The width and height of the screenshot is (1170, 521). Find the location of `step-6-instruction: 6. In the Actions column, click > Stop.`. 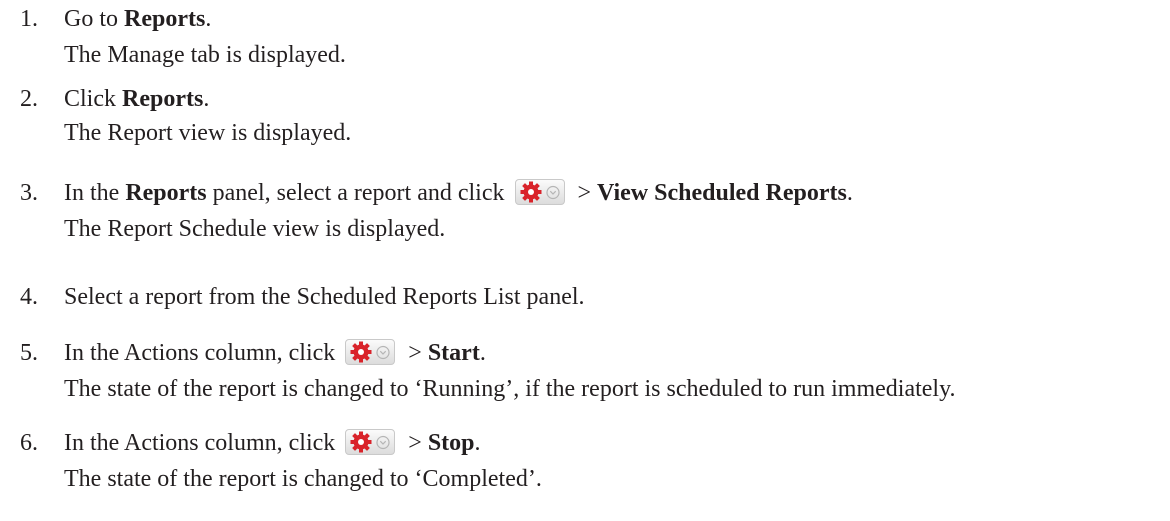

step-6-instruction: 6. In the Actions column, click > Stop. is located at coordinates (250, 442).